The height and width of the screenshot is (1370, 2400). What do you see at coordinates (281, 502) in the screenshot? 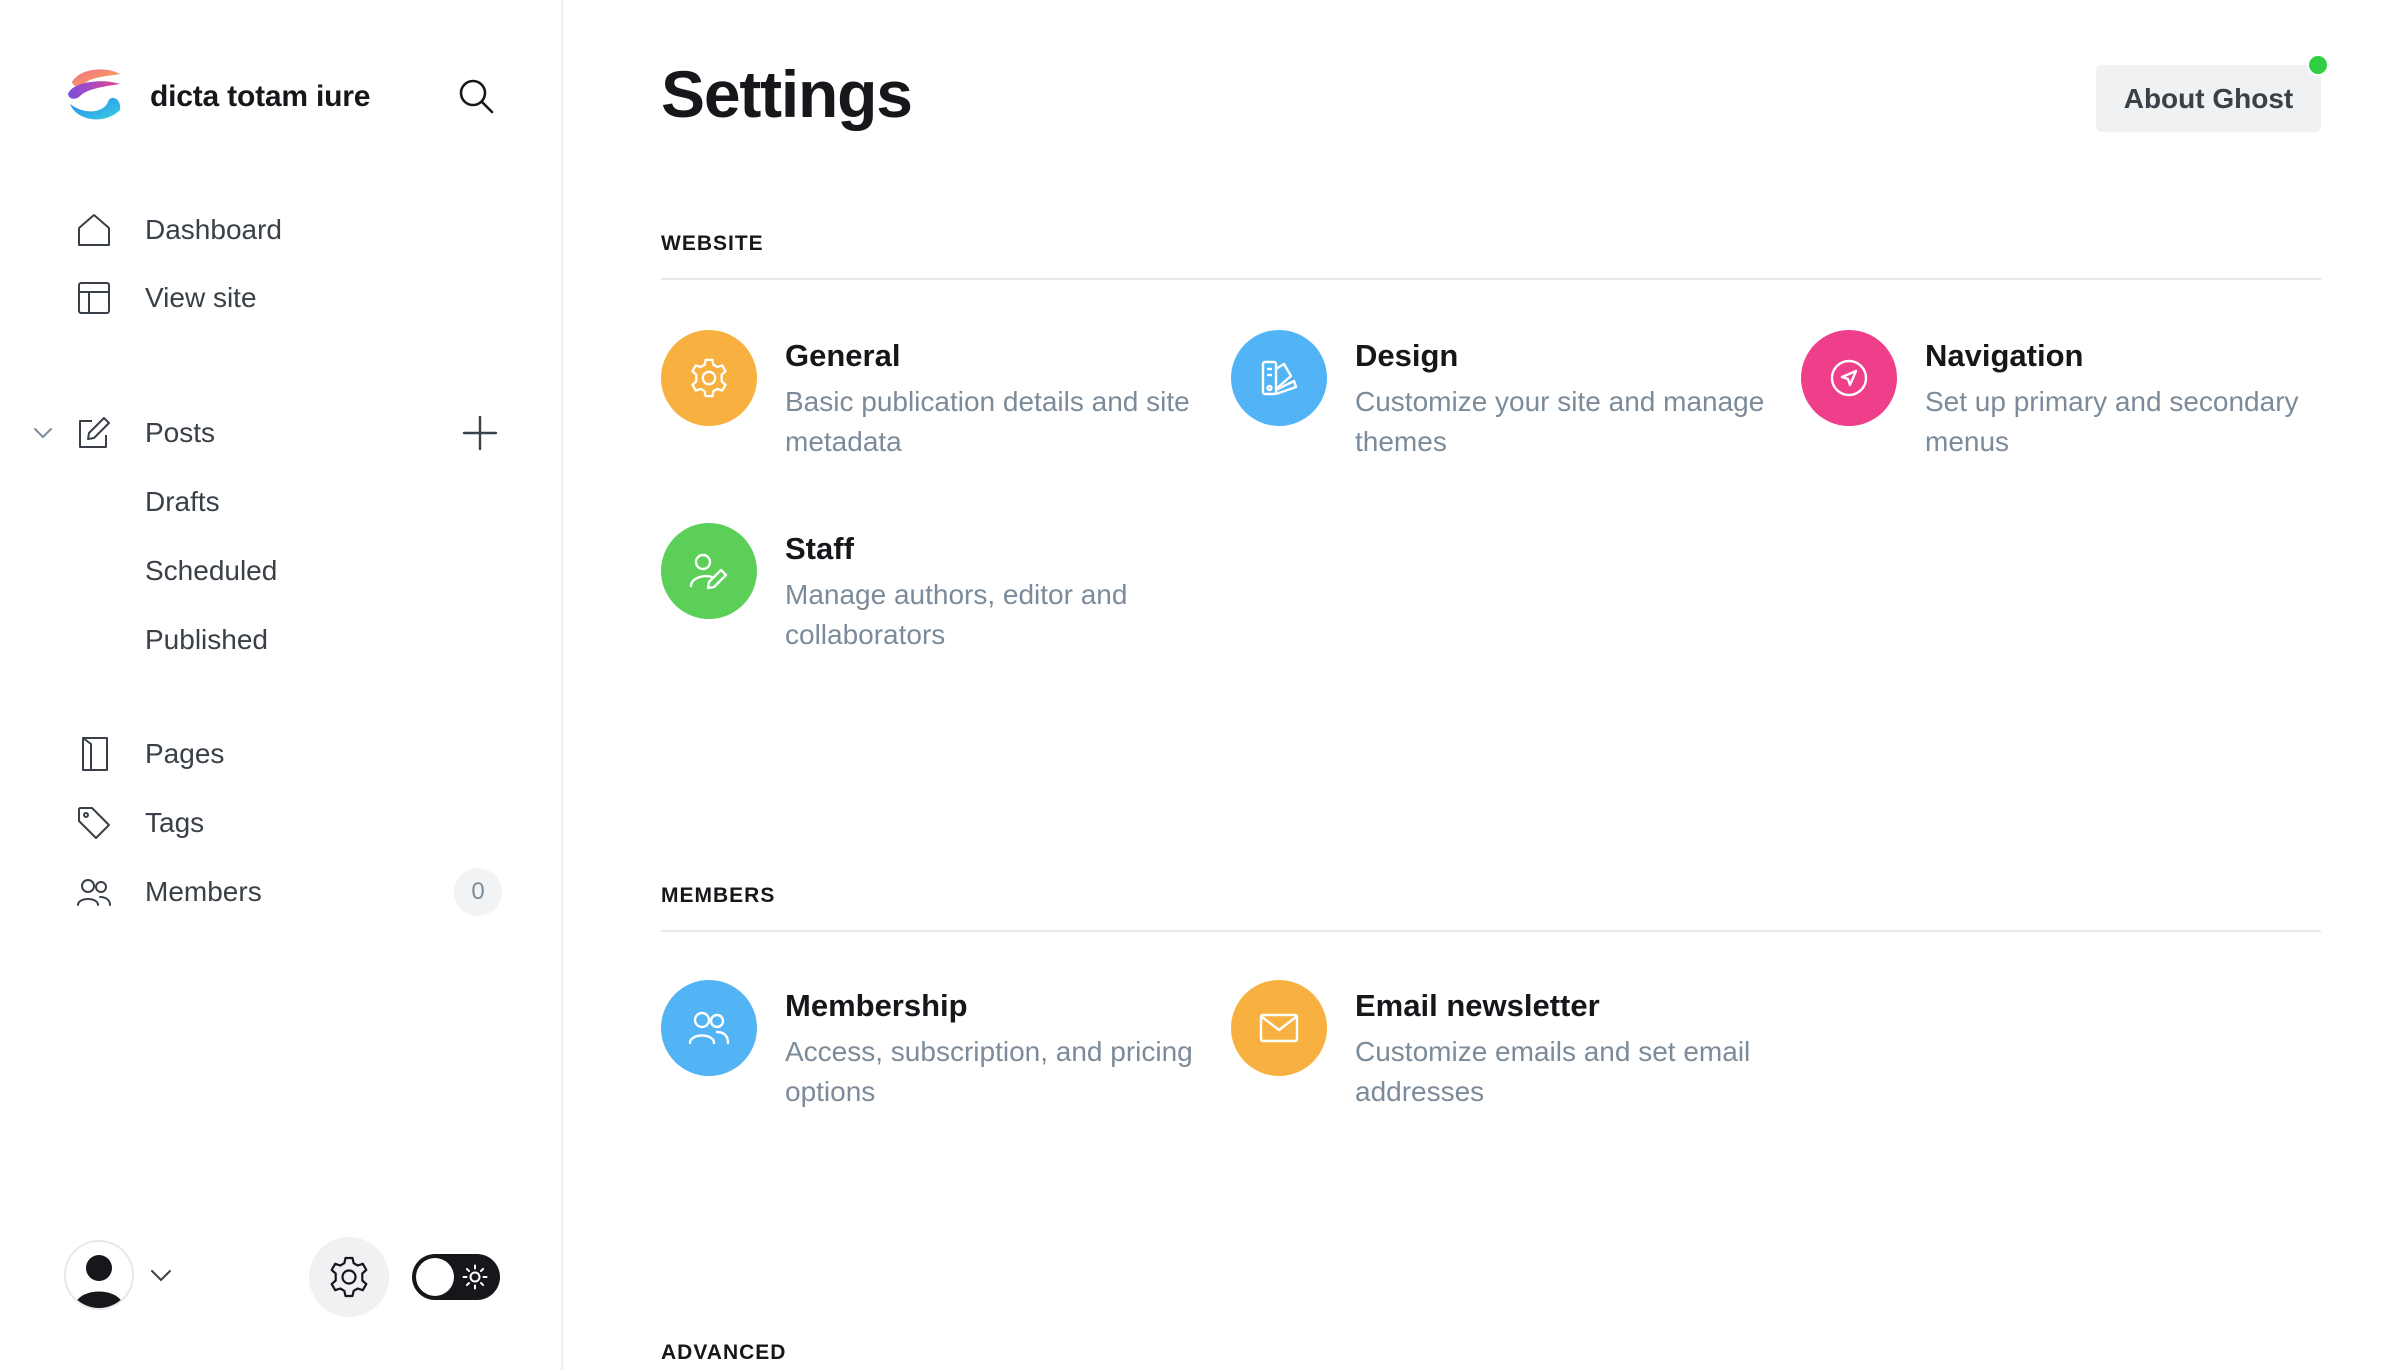
I see `sidebar-item-drafts: Drafts` at bounding box center [281, 502].